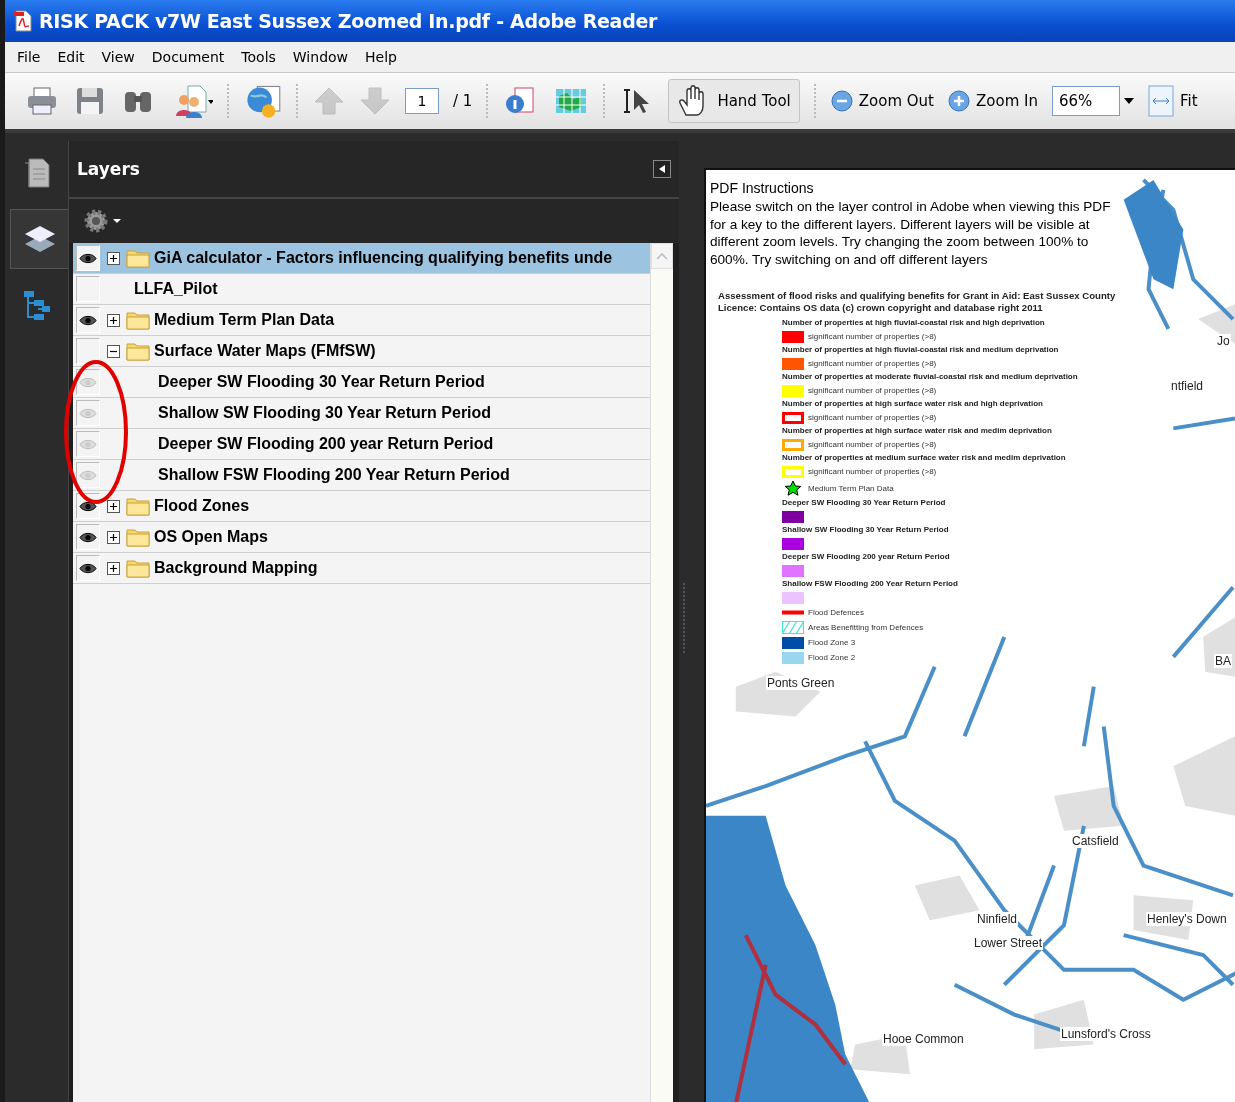 The height and width of the screenshot is (1102, 1235). I want to click on zoom-out-button: Zoom Out, so click(882, 101).